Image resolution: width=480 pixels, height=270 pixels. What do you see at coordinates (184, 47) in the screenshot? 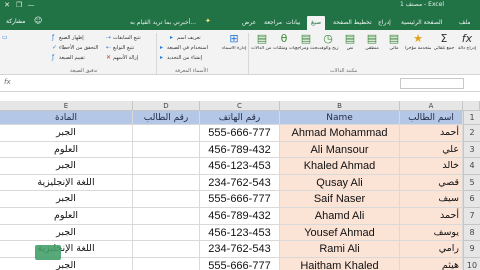
I see `use-in-formula-button: ▸ استخدام في الصيغة` at bounding box center [184, 47].